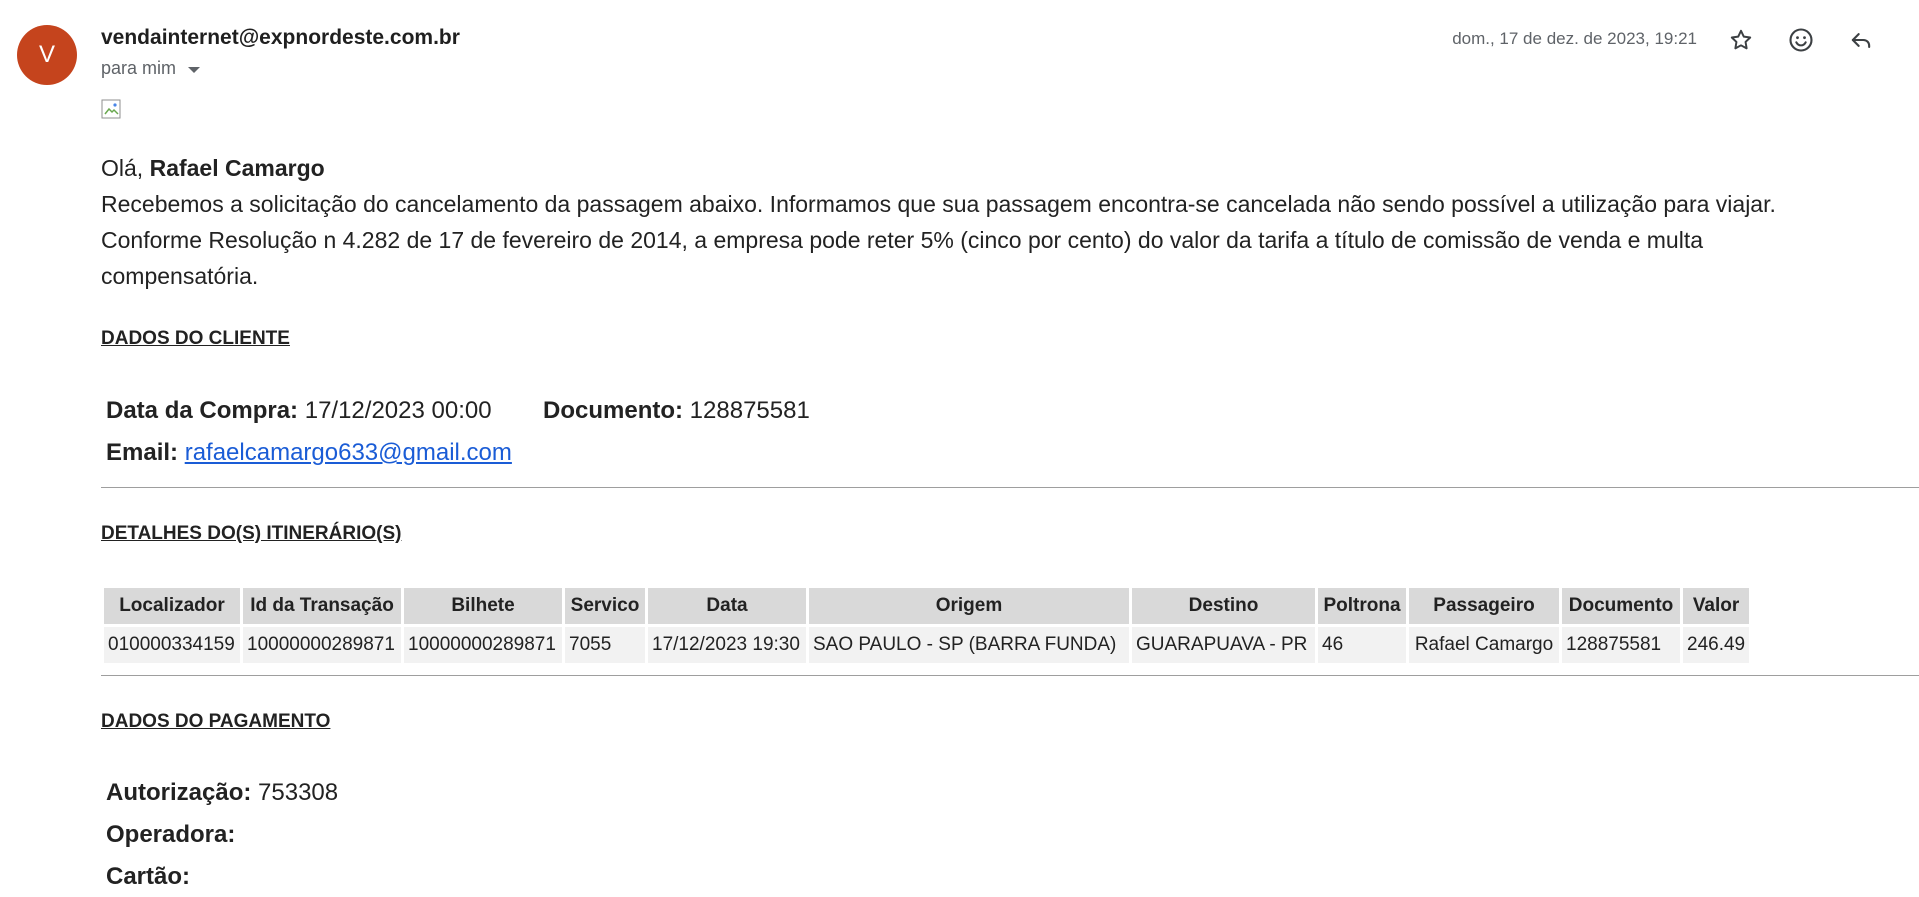  Describe the element at coordinates (605, 645) in the screenshot. I see `table-cell: 7055` at that location.